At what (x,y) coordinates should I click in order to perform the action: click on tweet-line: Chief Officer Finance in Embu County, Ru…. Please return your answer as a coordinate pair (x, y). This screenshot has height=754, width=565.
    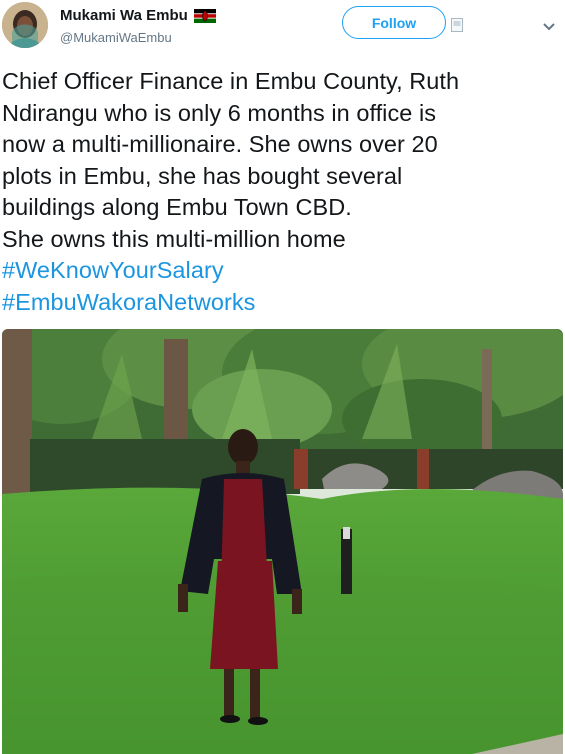
    Looking at the image, I should click on (231, 81).